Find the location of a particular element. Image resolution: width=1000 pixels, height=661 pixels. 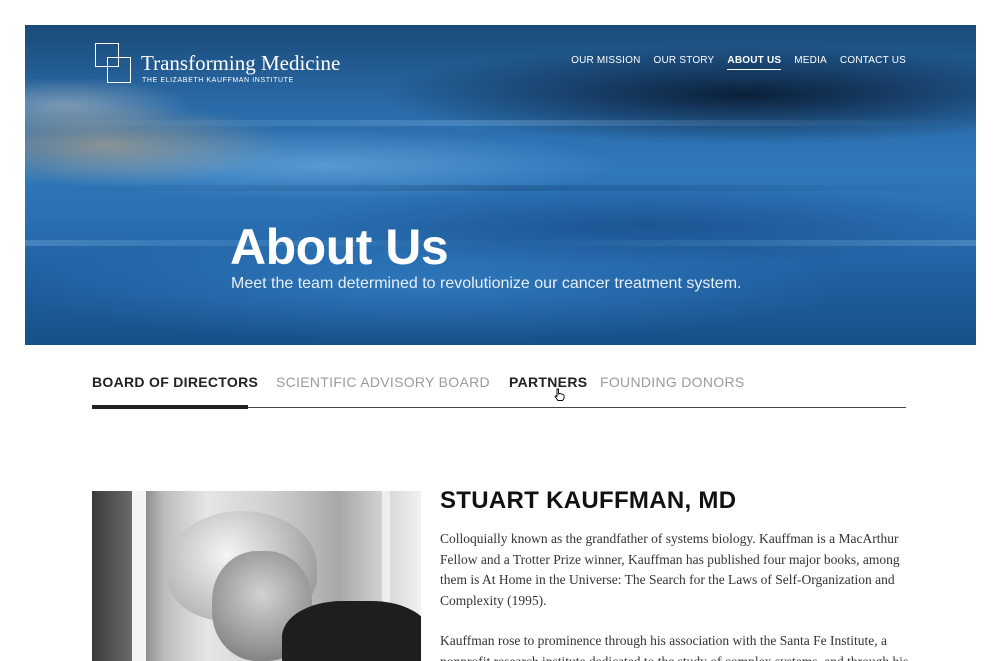

tab-board-of-directors: BOARD OF DIRECTORS is located at coordinates (175, 382).